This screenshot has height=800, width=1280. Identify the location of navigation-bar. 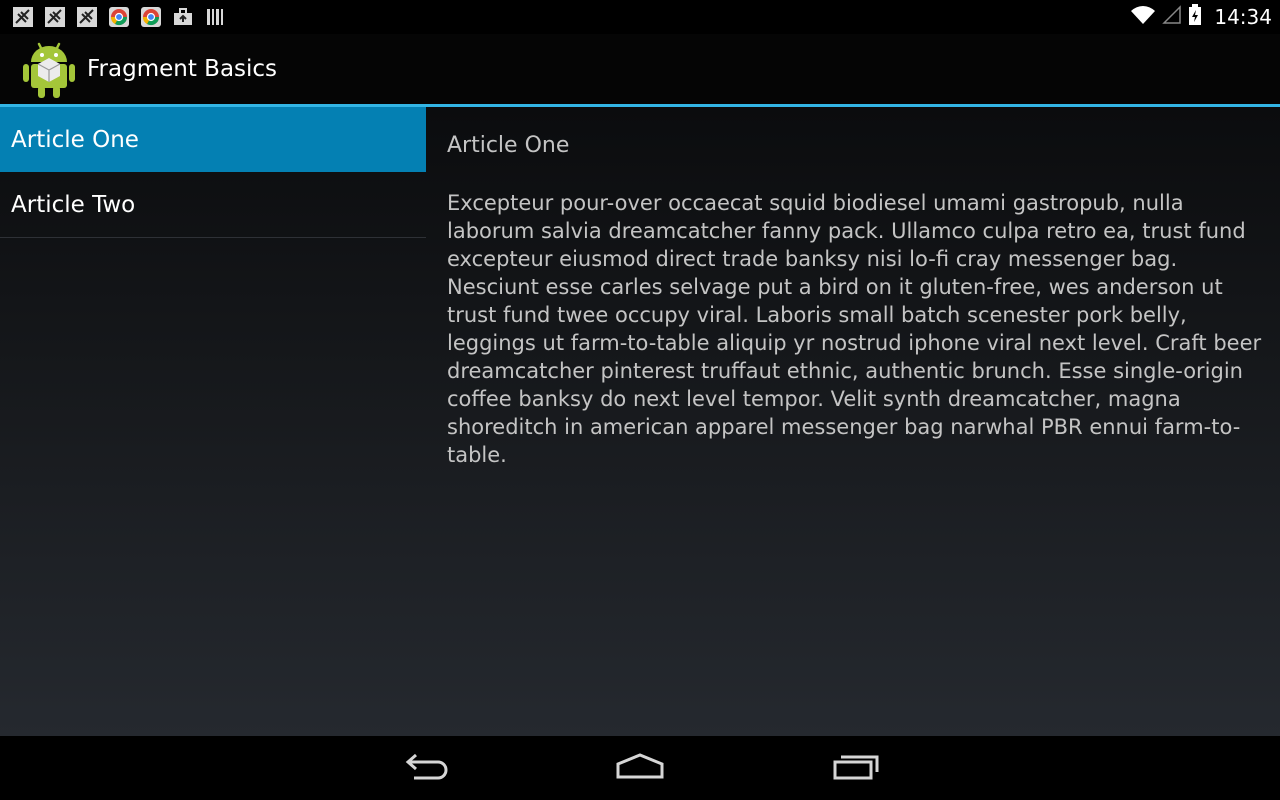
(640, 768).